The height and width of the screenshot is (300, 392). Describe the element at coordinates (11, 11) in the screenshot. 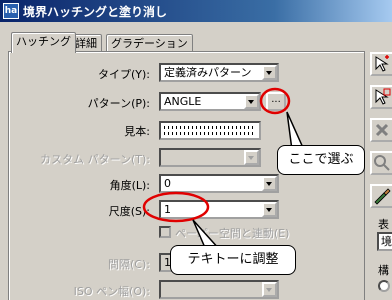

I see `hatch-app-icon: ha` at that location.